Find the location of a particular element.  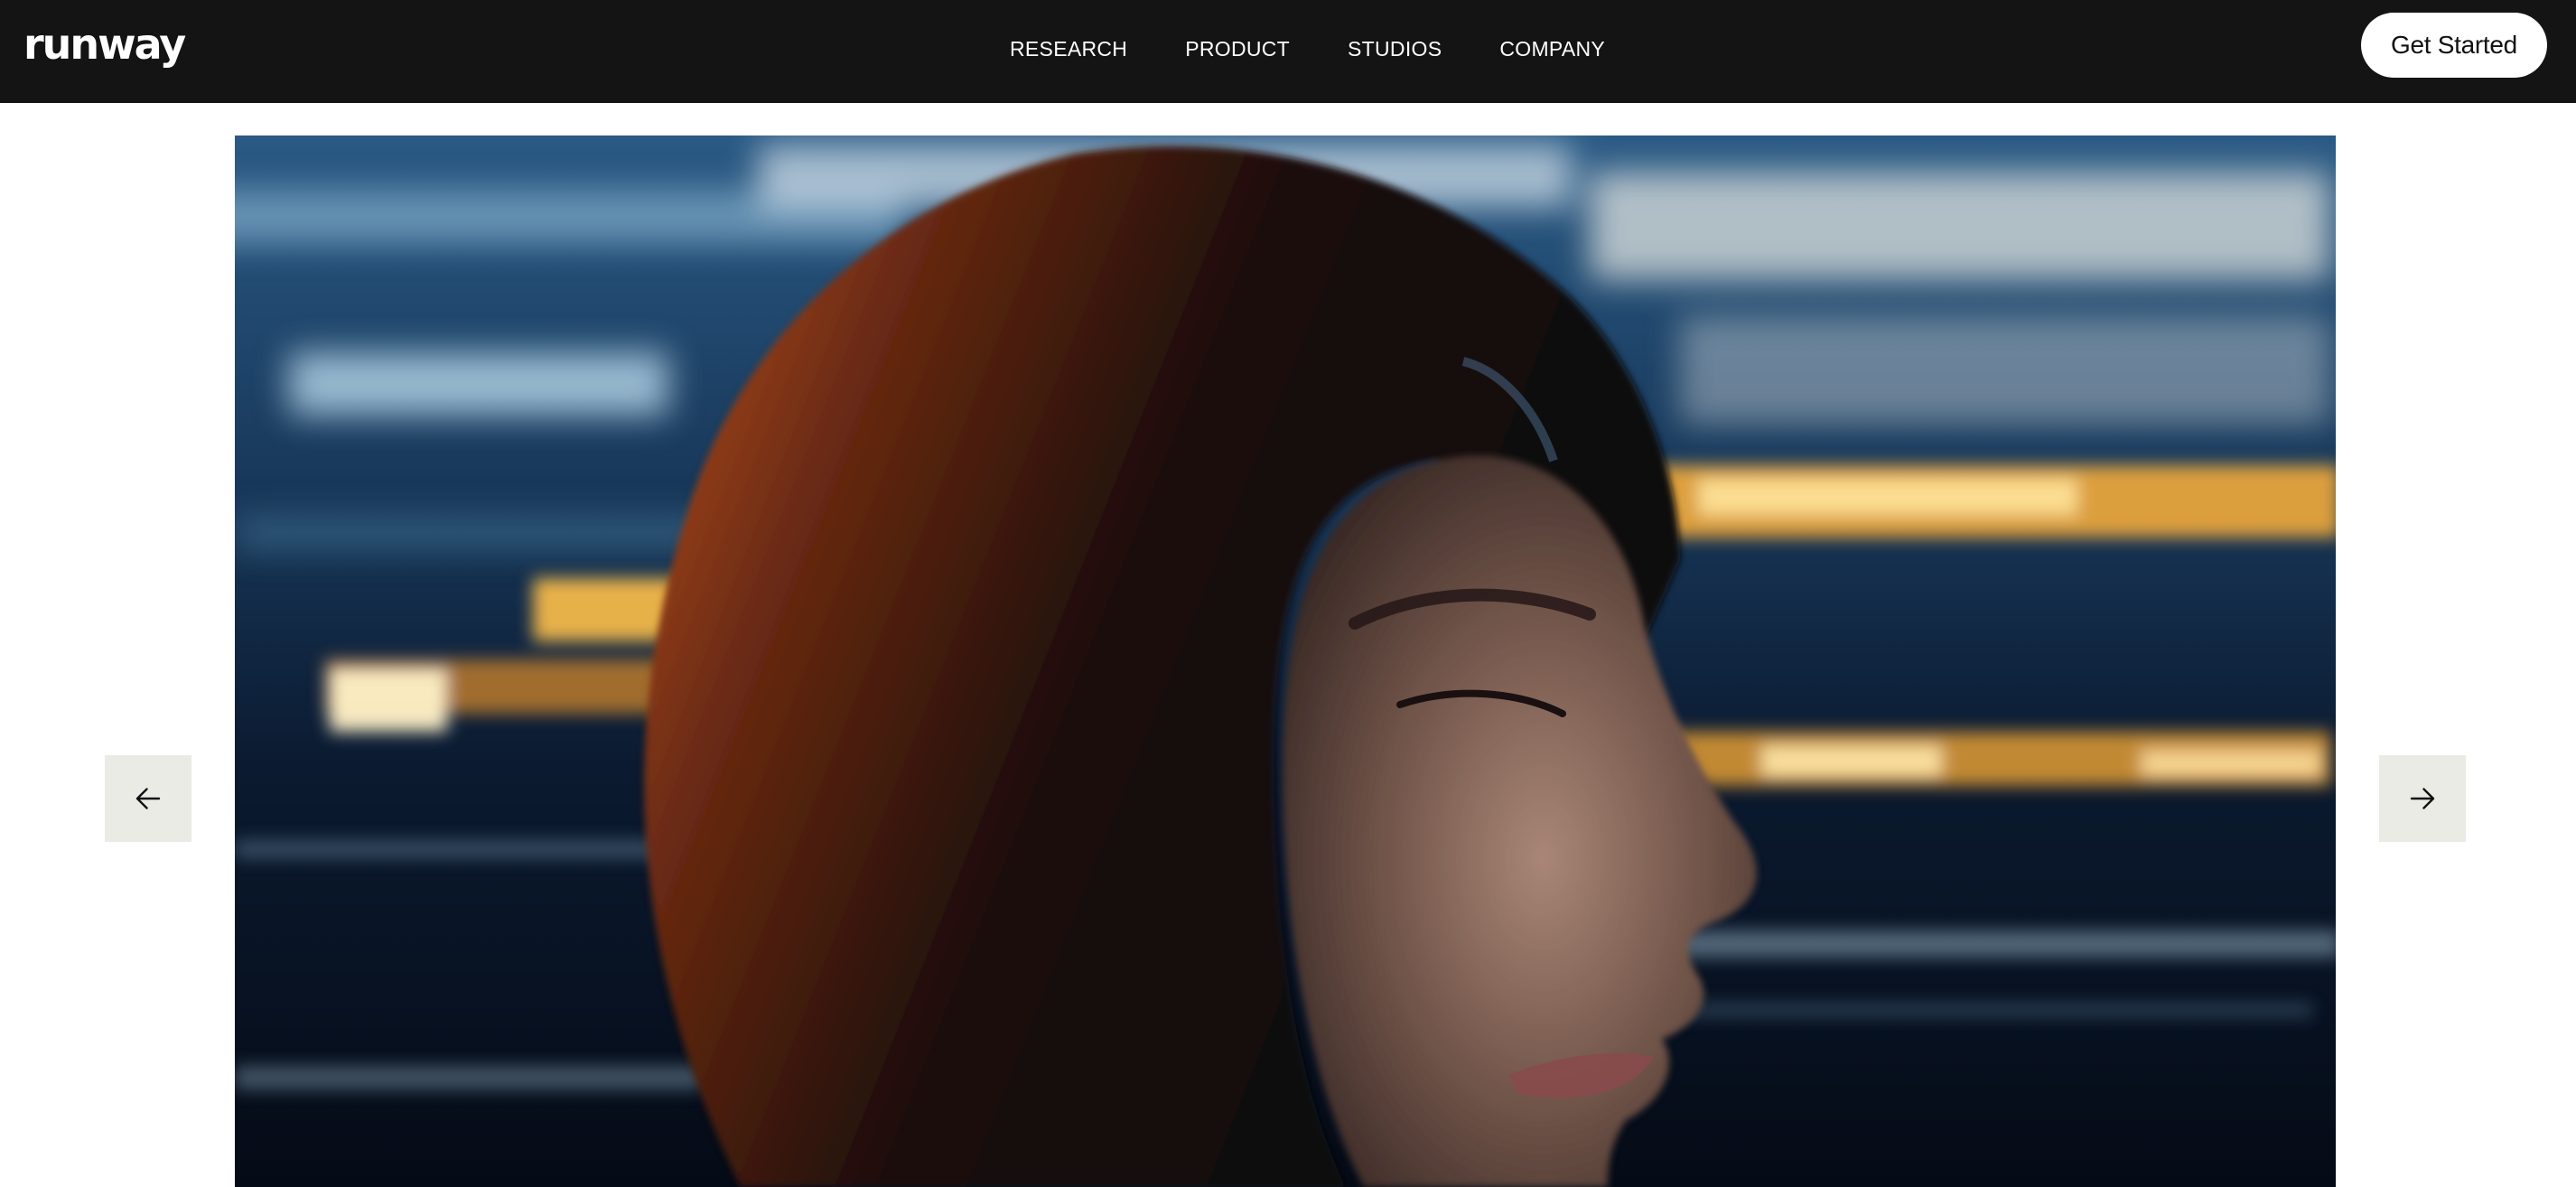

arrow-right-icon is located at coordinates (2422, 798).